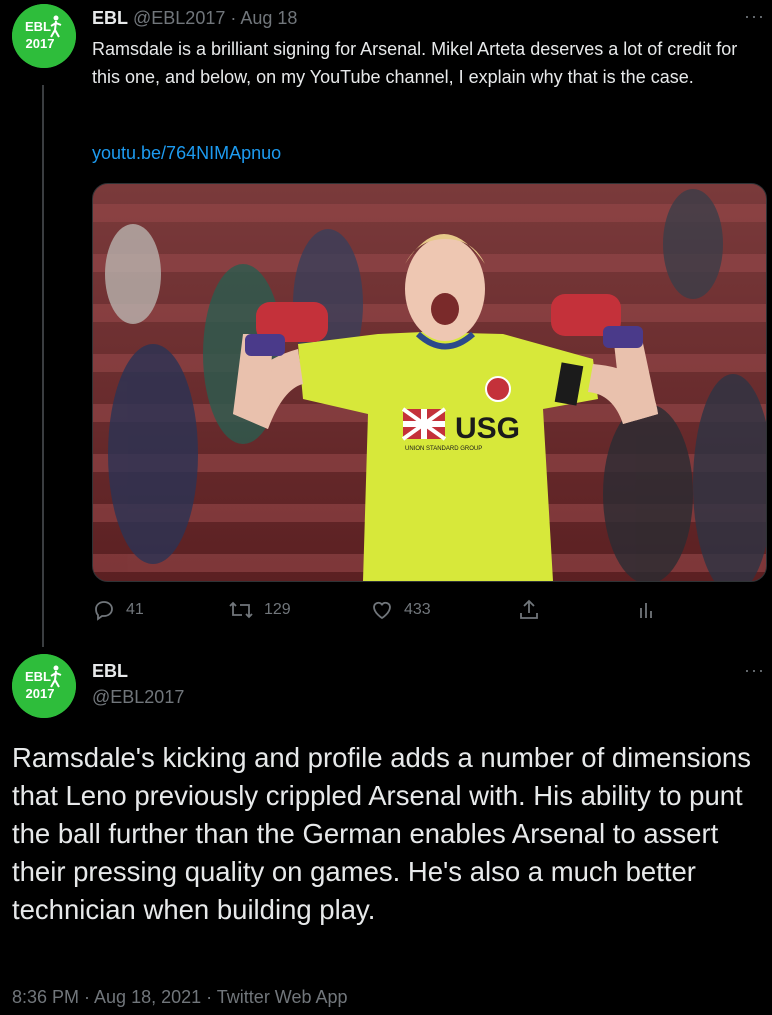 The height and width of the screenshot is (1015, 772). Describe the element at coordinates (259, 610) in the screenshot. I see `retweet-button: 129` at that location.